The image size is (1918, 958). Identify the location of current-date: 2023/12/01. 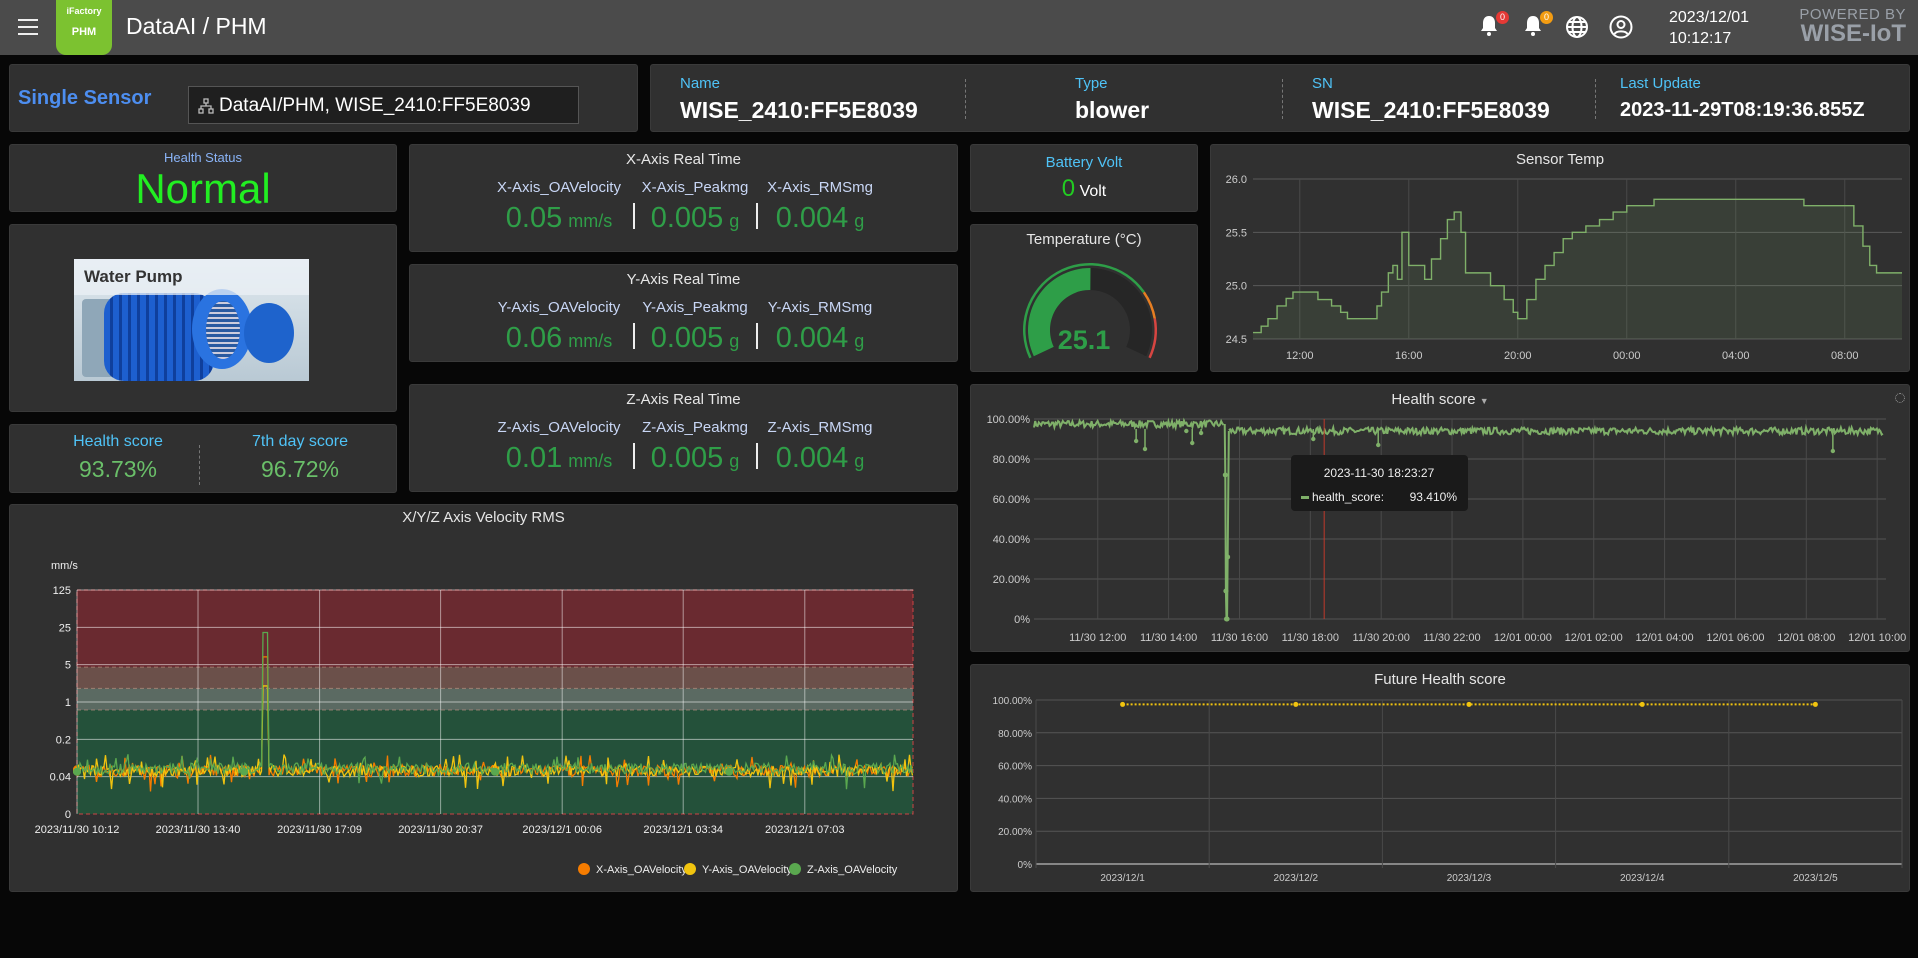
(1709, 17).